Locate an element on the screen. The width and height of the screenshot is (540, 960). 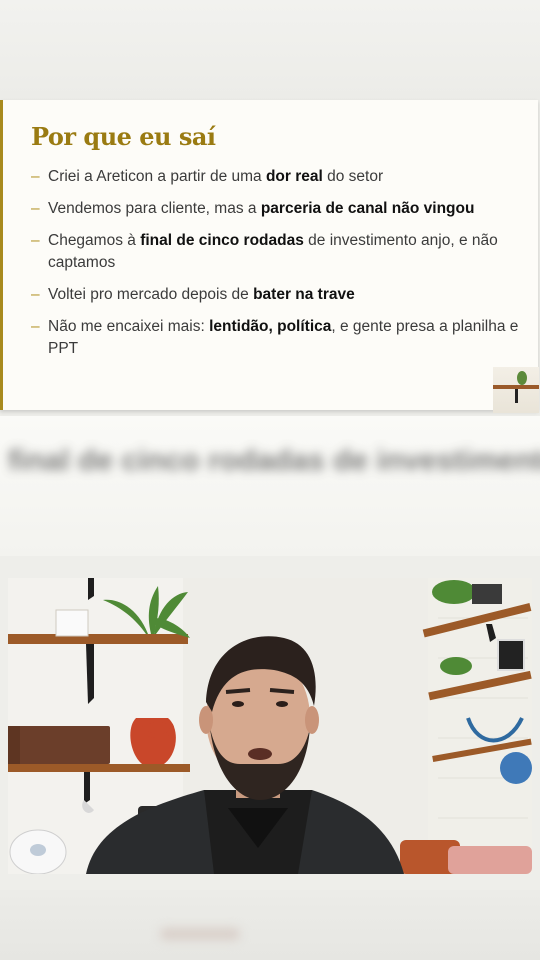
bullet-text: do setor is located at coordinates (353, 176).